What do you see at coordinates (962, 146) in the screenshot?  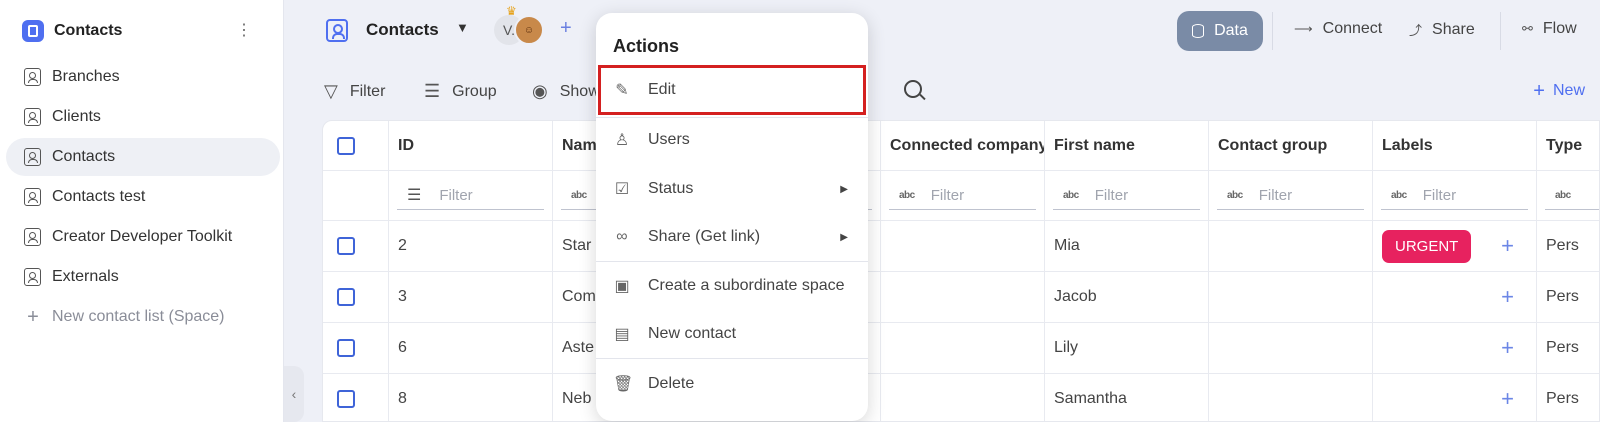 I see `column-header-connected-company: Connected company` at bounding box center [962, 146].